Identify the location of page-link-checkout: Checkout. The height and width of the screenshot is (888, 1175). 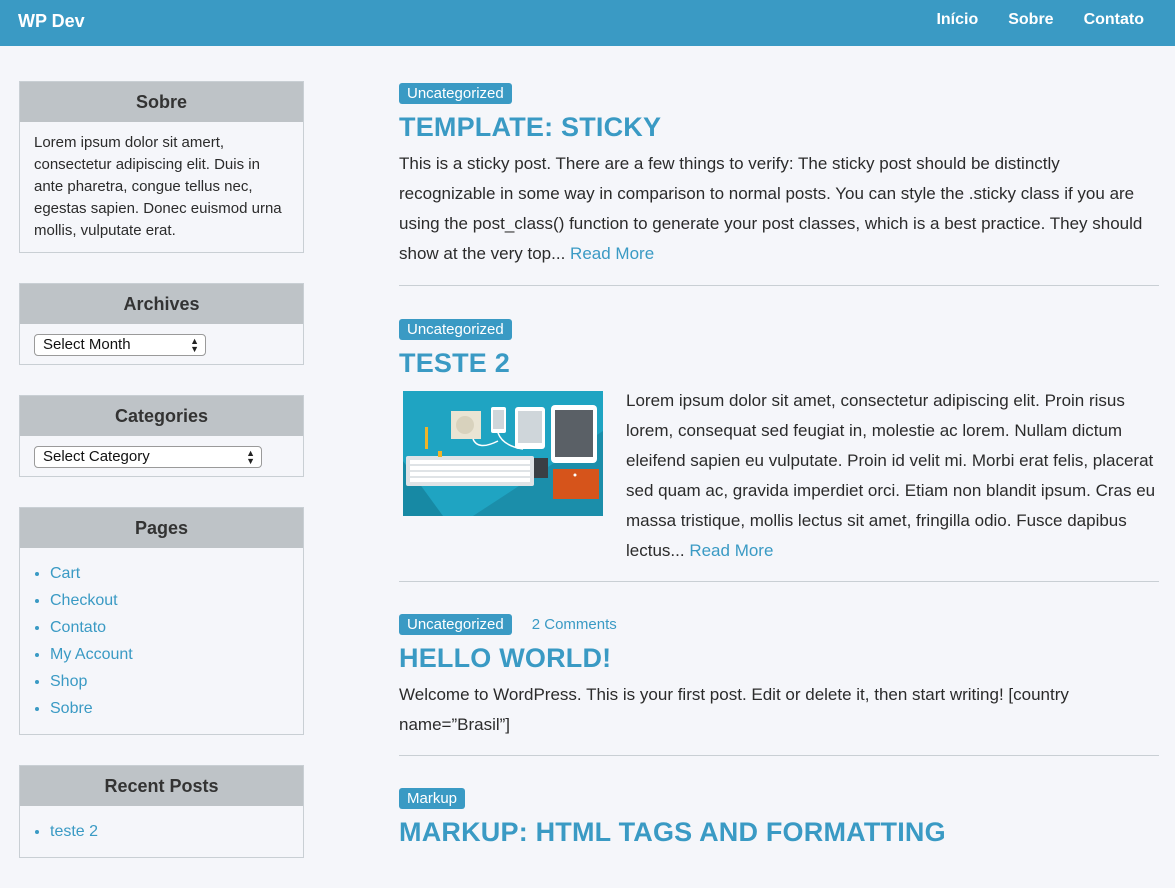
(84, 600).